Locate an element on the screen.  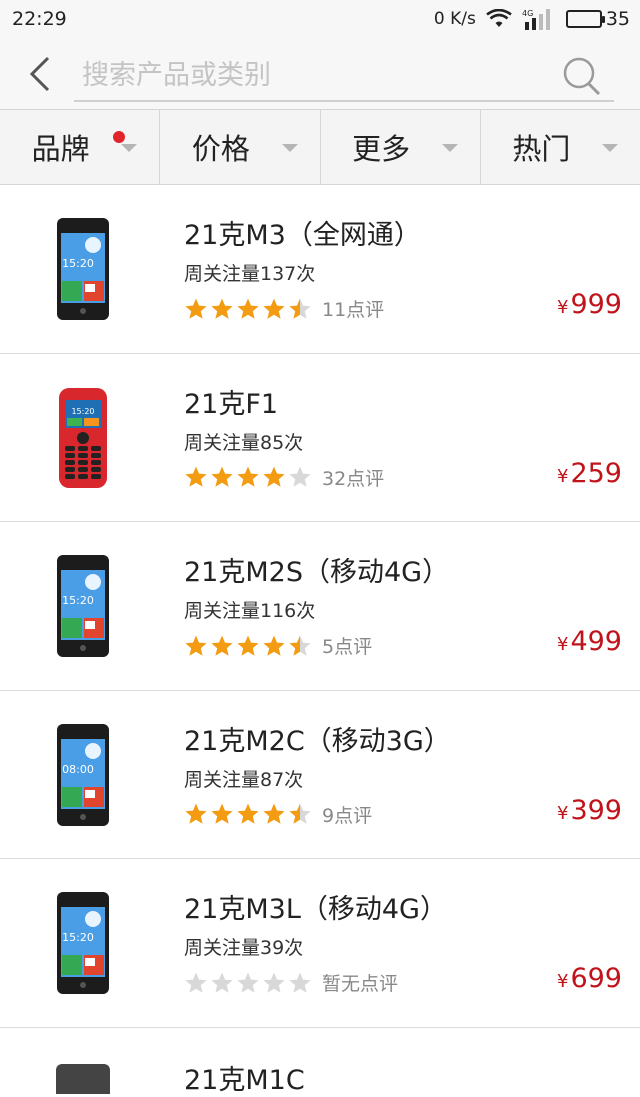
search-box is located at coordinates (344, 76).